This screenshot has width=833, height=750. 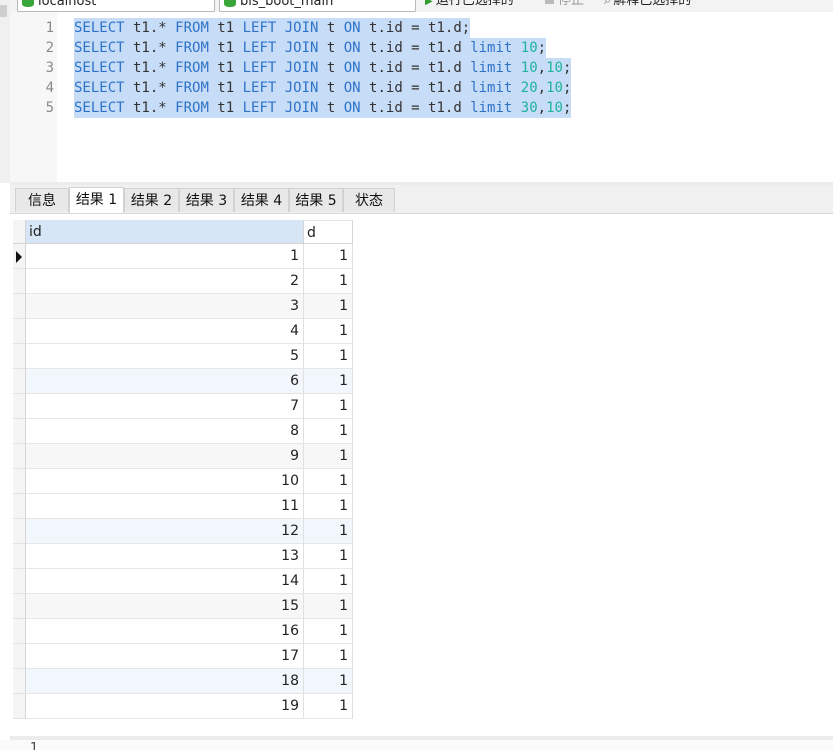 What do you see at coordinates (317, 6) in the screenshot?
I see `database-select: bis_boot_main` at bounding box center [317, 6].